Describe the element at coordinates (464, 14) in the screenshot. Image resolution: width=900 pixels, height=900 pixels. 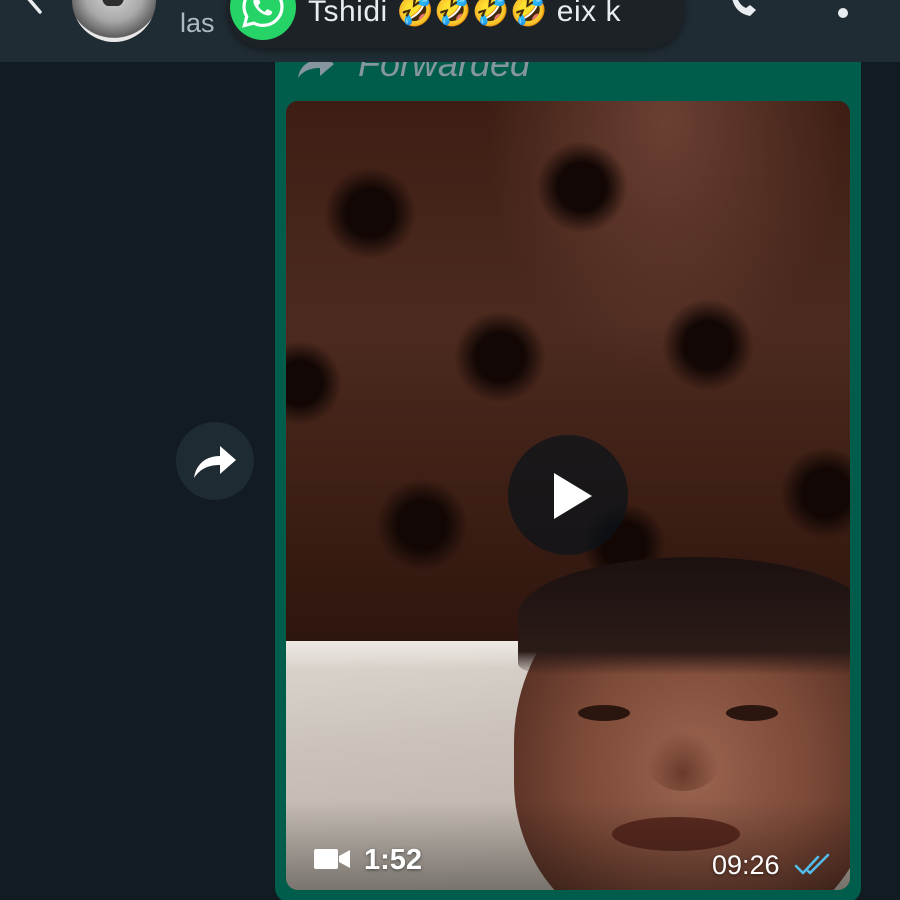
I see `notification-text: Tshidi 🤣🤣🤣🤣 eix k` at that location.